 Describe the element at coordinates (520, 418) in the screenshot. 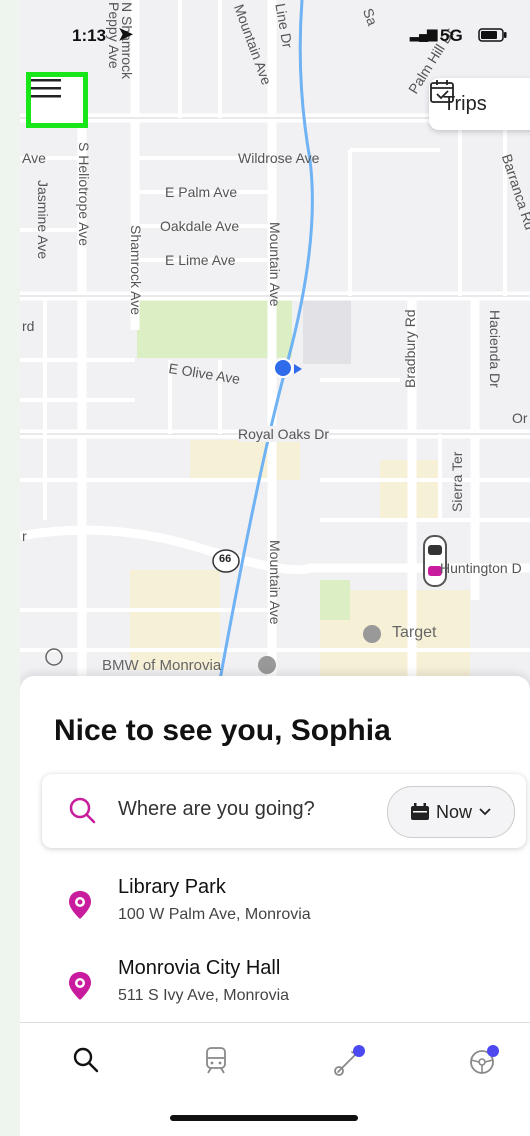

I see `map-label-street: Or` at that location.